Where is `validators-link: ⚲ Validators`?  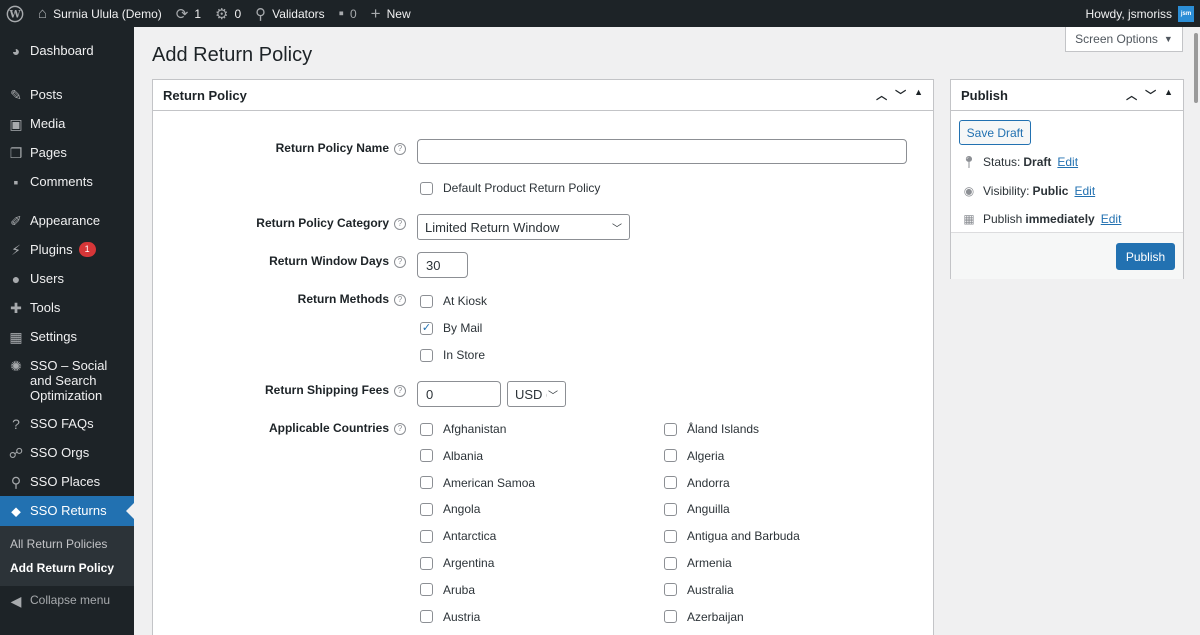
validators-link: ⚲ Validators is located at coordinates (289, 13).